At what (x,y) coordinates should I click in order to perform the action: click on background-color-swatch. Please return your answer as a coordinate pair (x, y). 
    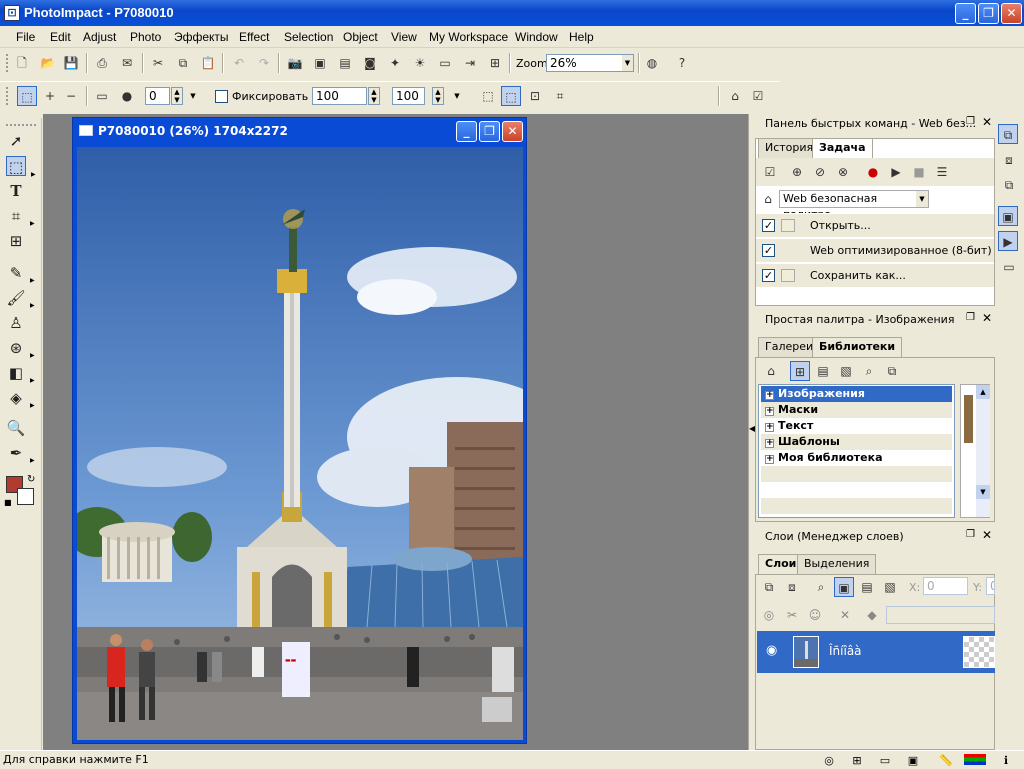
    Looking at the image, I should click on (25, 496).